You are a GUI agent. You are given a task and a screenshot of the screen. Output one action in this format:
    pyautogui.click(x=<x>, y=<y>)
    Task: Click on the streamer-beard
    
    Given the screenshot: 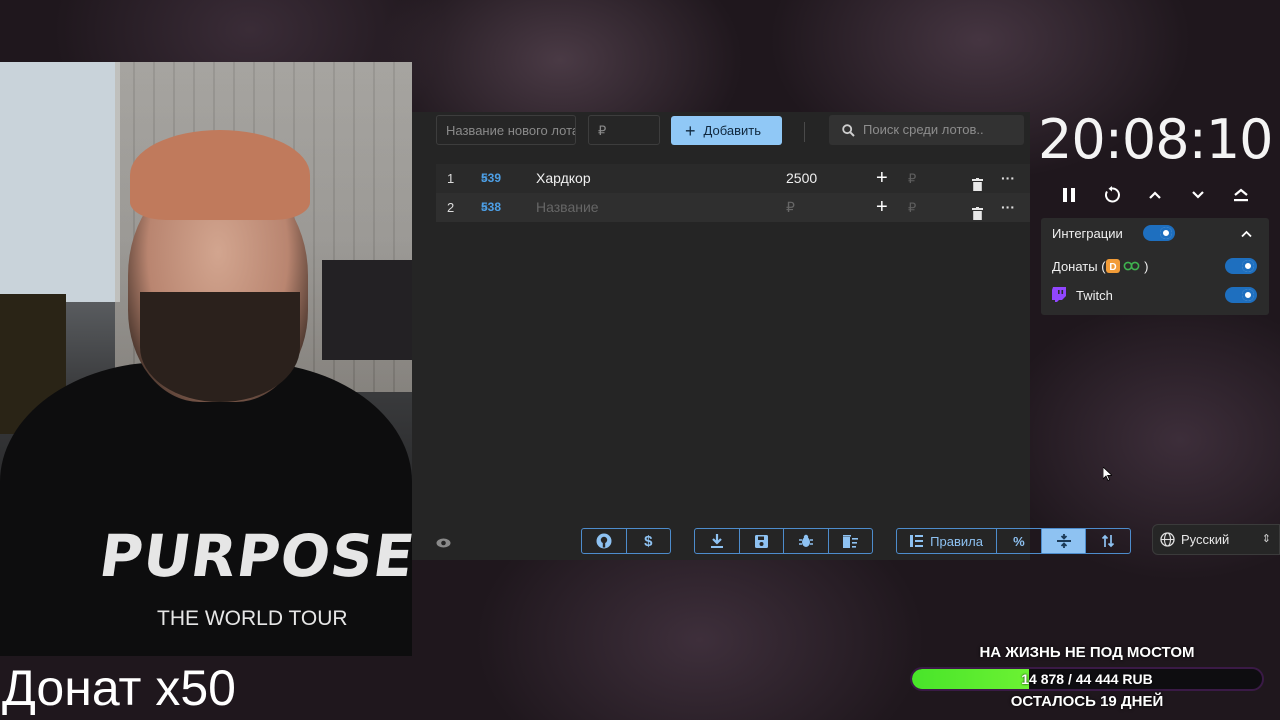 What is the action you would take?
    pyautogui.click(x=220, y=347)
    